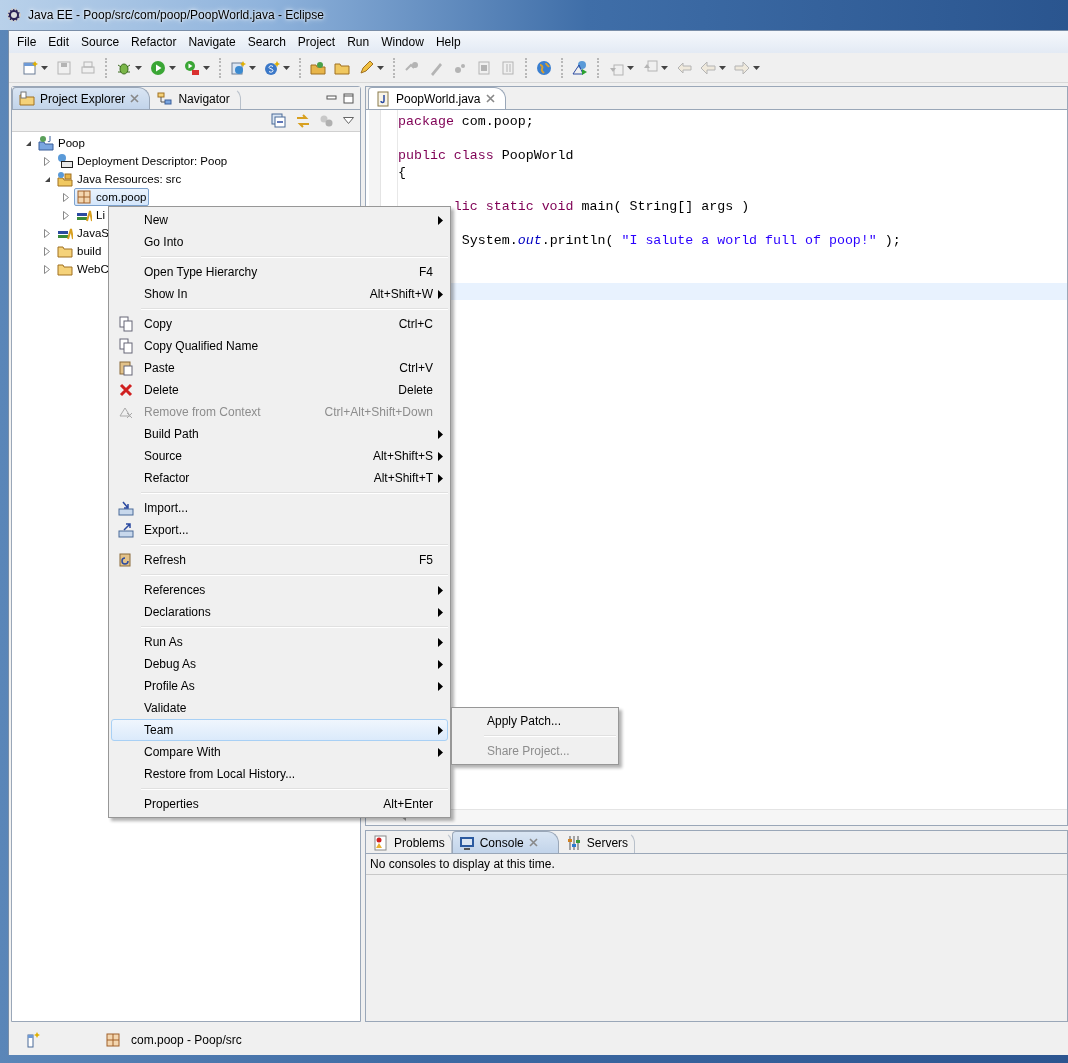 This screenshot has height=1063, width=1068. I want to click on menu-bar-item: Refactor, so click(154, 42).